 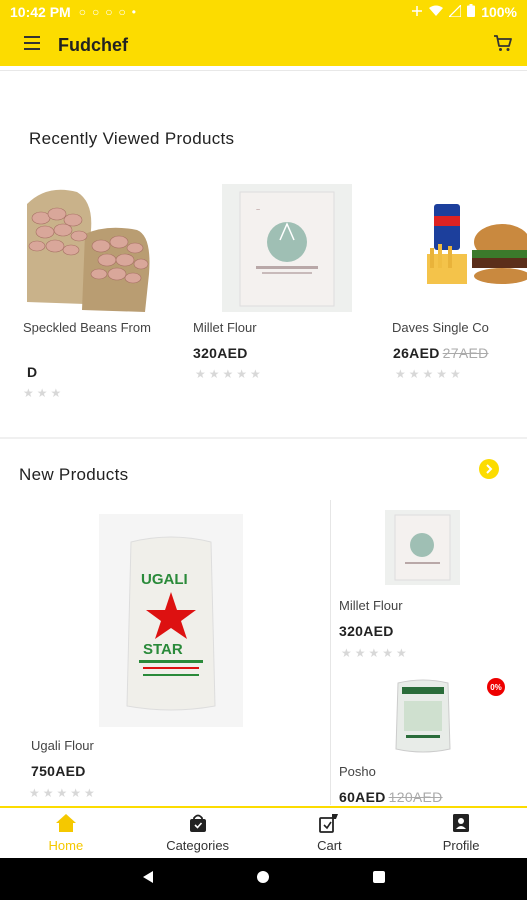 What do you see at coordinates (198, 824) in the screenshot?
I see `categories-bag-icon` at bounding box center [198, 824].